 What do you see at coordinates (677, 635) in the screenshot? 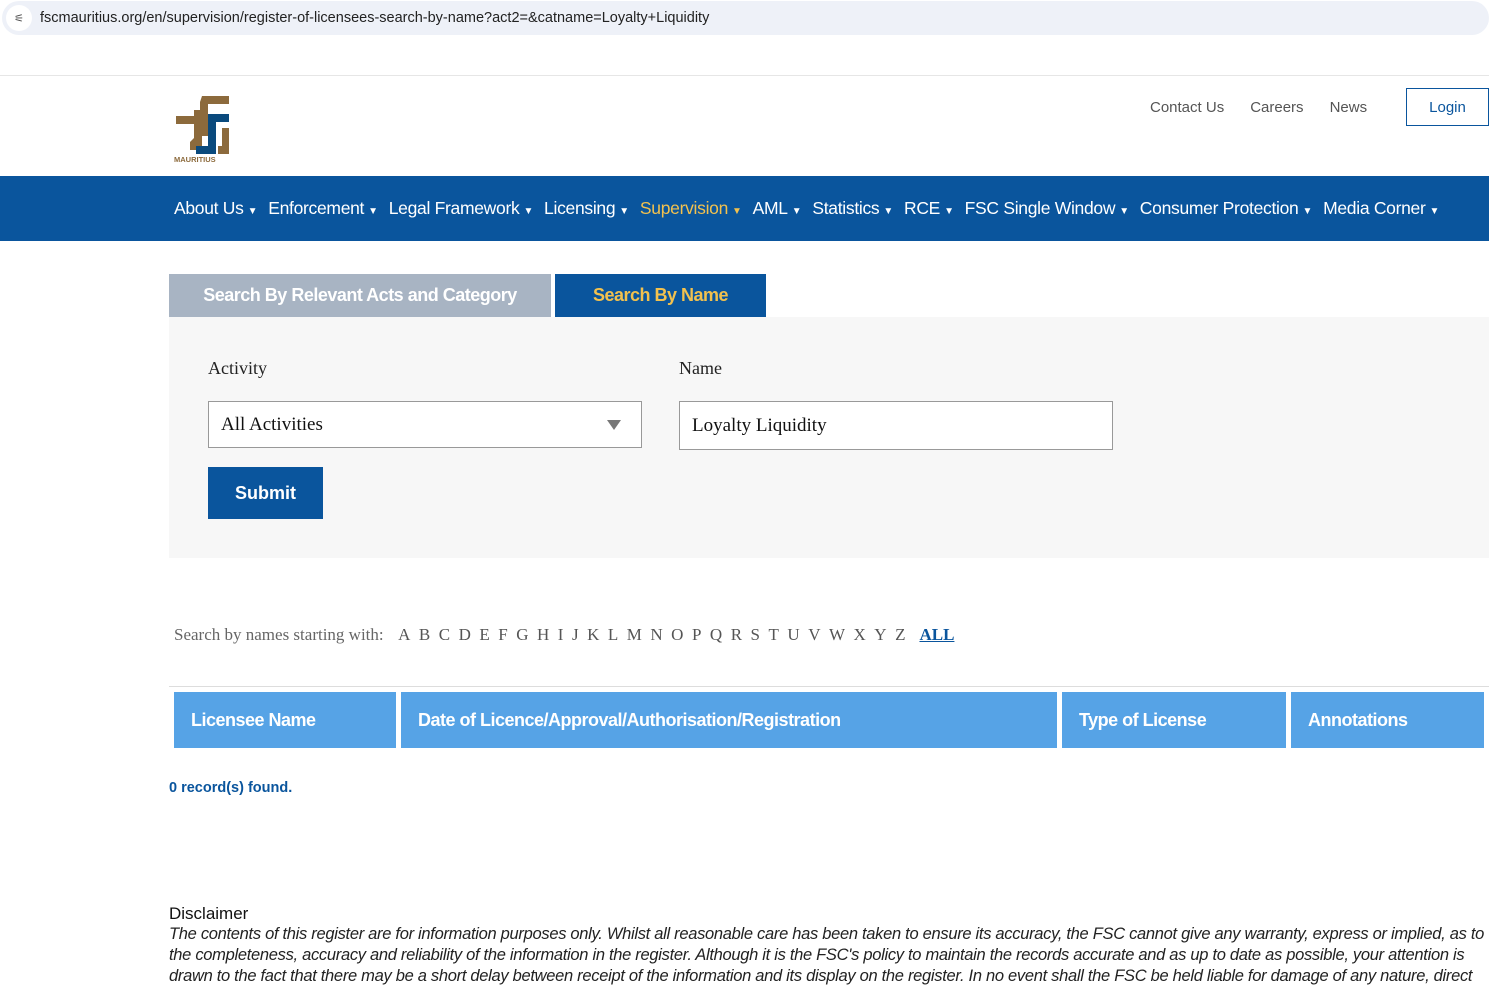
I see `letter-o-link: O` at bounding box center [677, 635].